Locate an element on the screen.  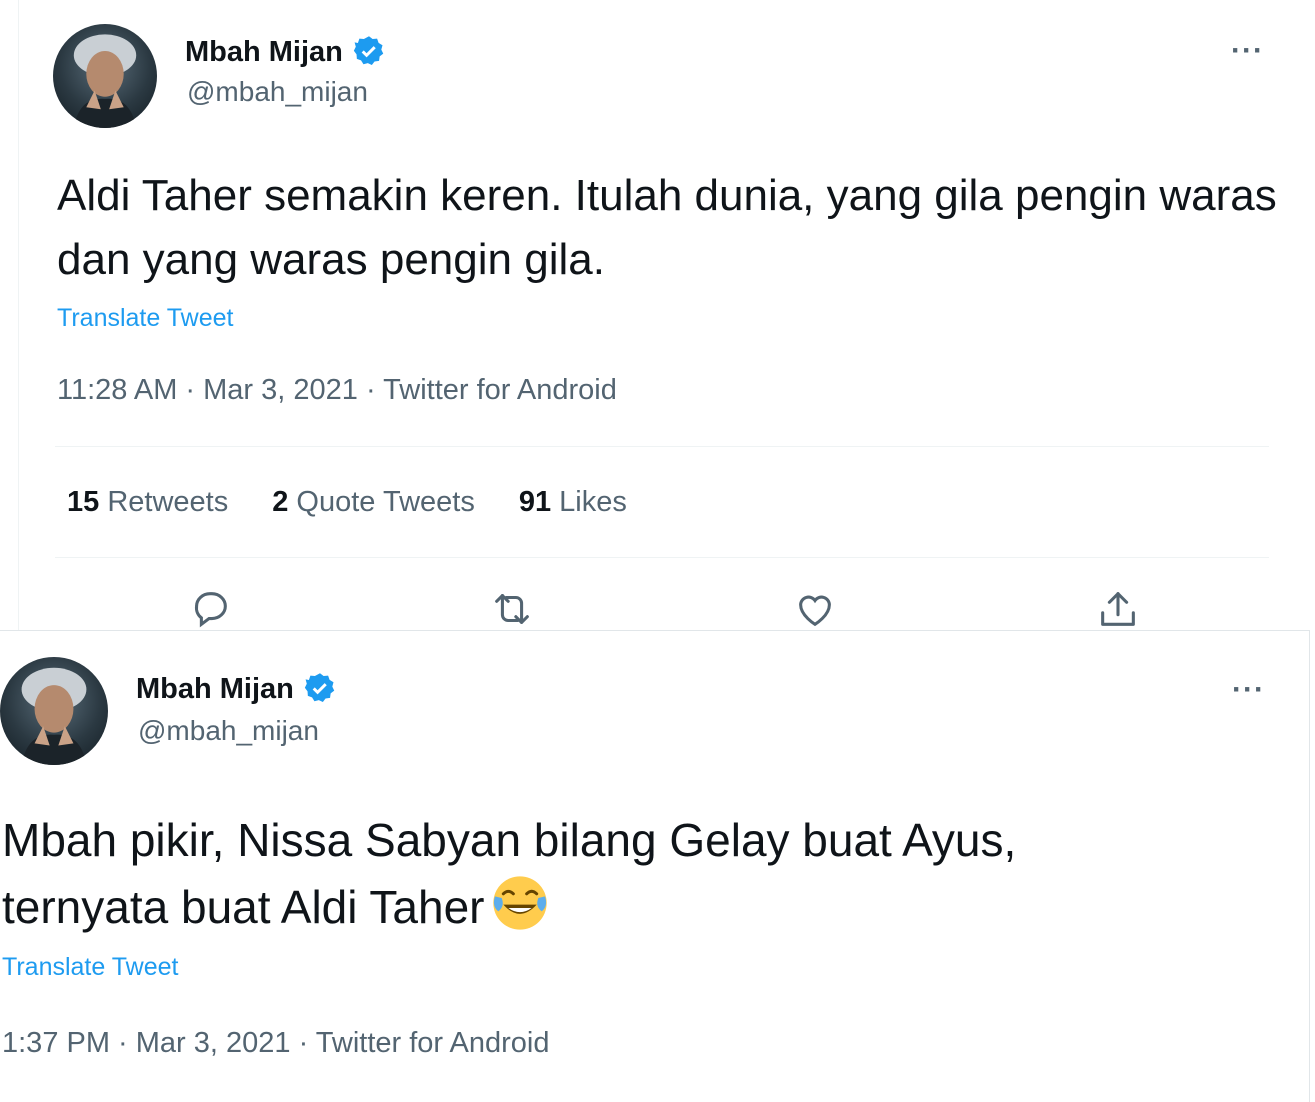
retweets-stat: 15 Retweets is located at coordinates (147, 502).